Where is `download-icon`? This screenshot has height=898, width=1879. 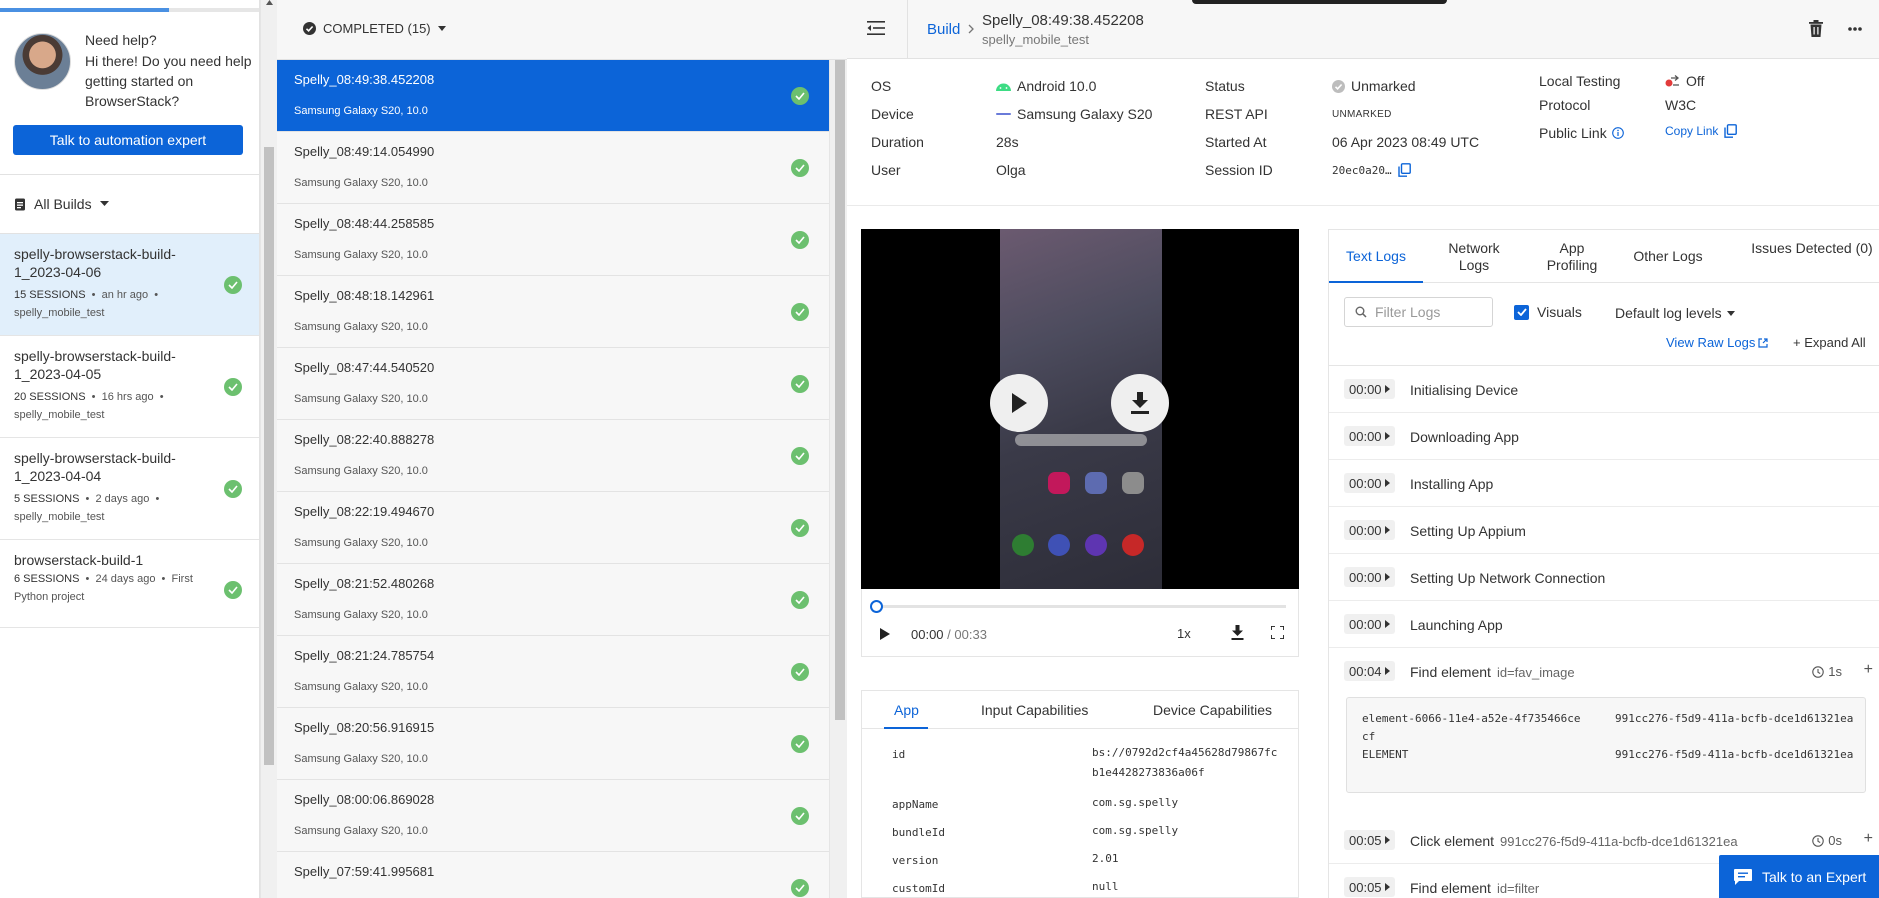
download-icon is located at coordinates (1237, 632).